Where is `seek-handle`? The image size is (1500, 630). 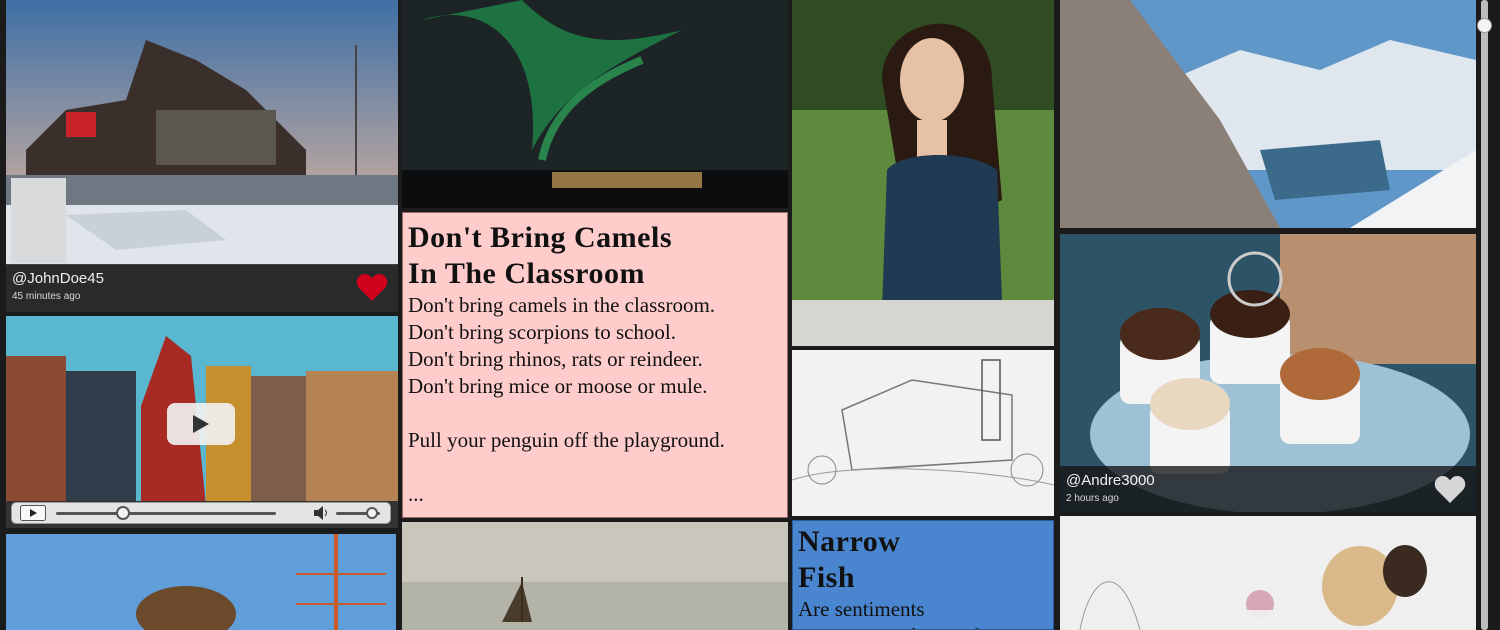
seek-handle is located at coordinates (123, 513).